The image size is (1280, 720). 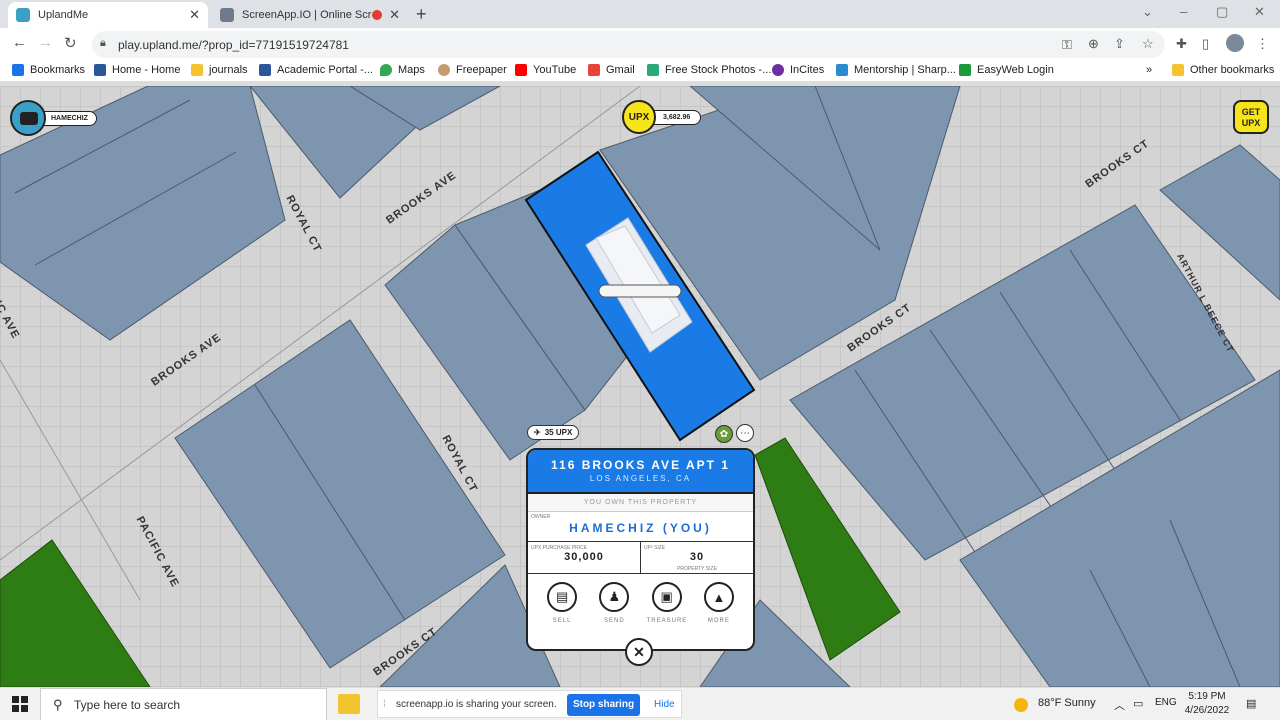 What do you see at coordinates (718, 597) in the screenshot?
I see `more-icon: ▲` at bounding box center [718, 597].